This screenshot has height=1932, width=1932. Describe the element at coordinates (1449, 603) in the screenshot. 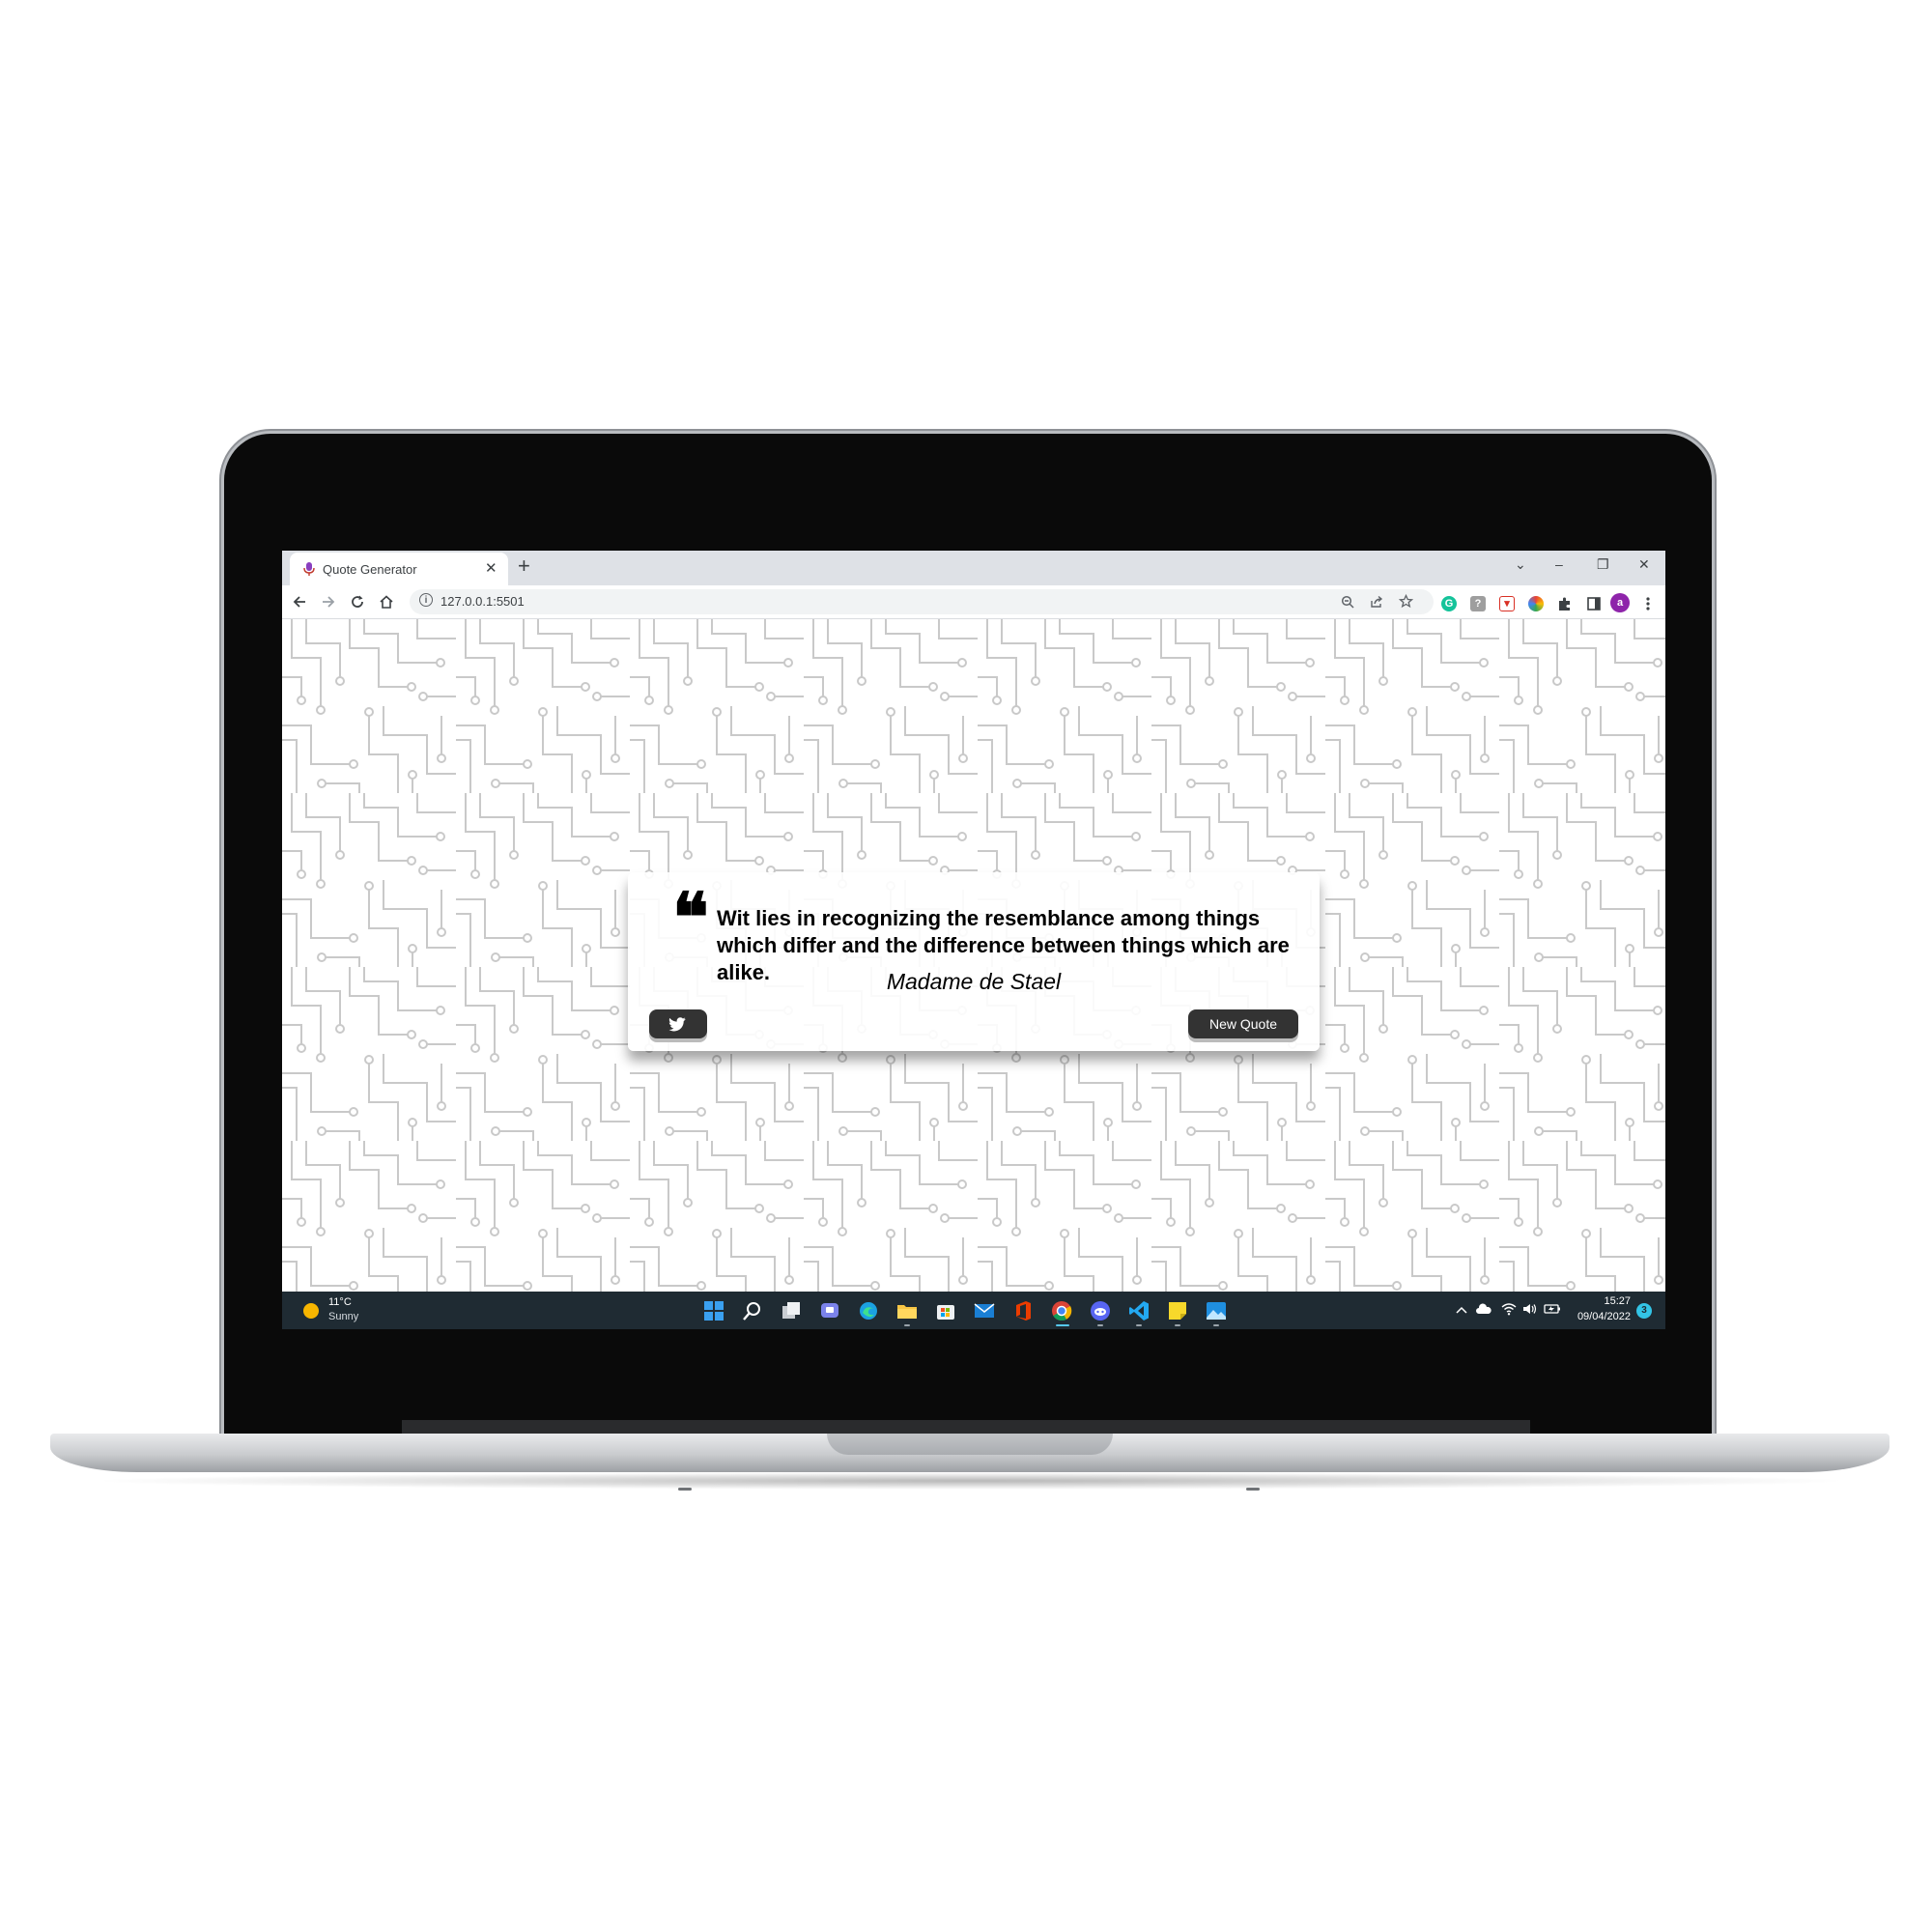

I see `grammarly-extension-icon: G` at that location.